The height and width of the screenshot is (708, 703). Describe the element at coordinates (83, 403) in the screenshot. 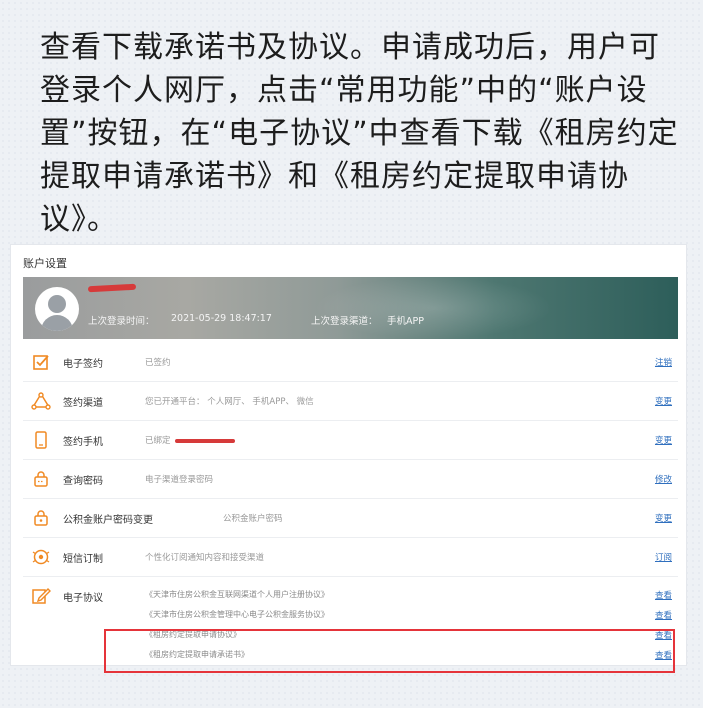

I see `row-label: 签约渠道` at that location.